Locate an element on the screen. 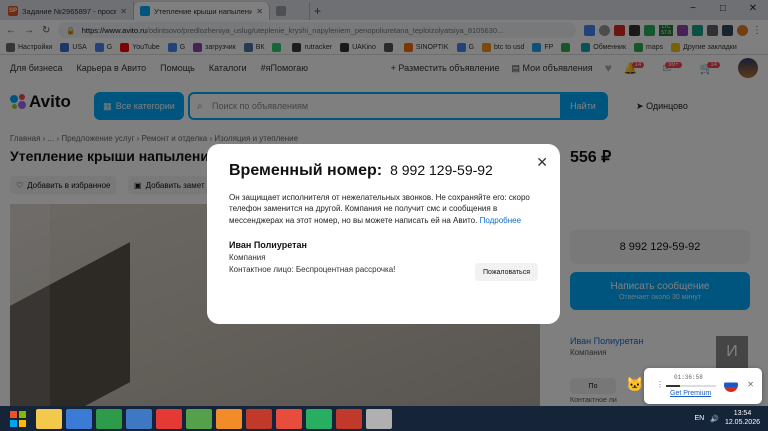 This screenshot has width=768, height=431. translate-icon is located at coordinates (590, 30).